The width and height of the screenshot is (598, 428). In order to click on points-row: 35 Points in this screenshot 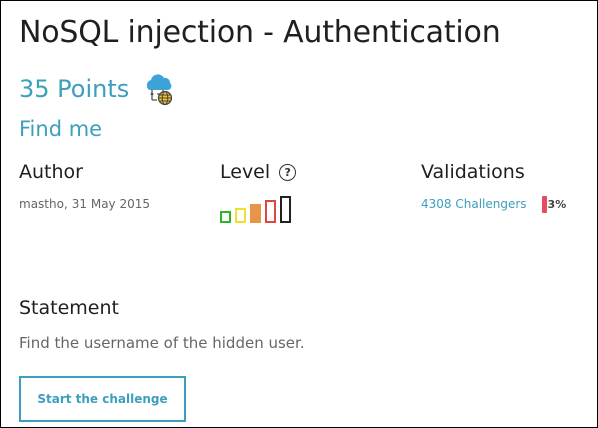, I will do `click(98, 89)`.